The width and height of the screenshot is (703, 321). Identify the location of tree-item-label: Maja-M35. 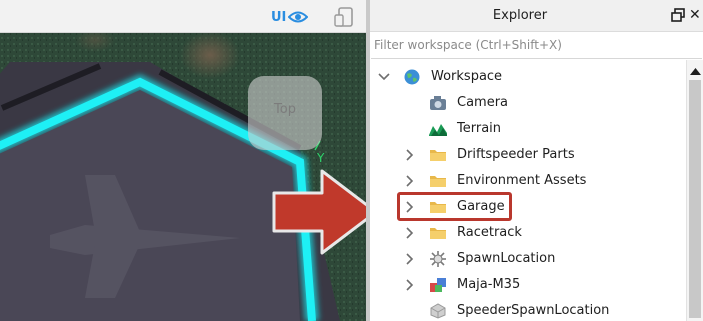
(489, 284).